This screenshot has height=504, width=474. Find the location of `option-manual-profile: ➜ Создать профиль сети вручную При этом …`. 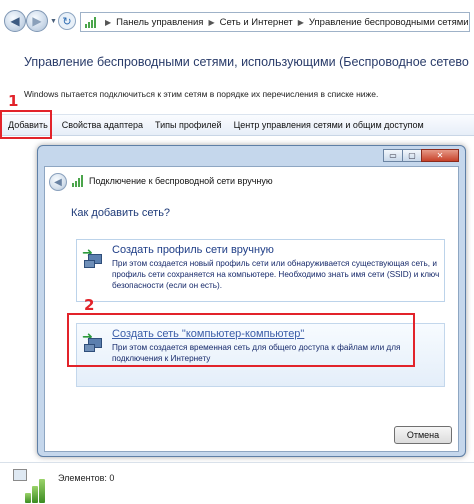

option-manual-profile: ➜ Создать профиль сети вручную При этом … is located at coordinates (260, 270).